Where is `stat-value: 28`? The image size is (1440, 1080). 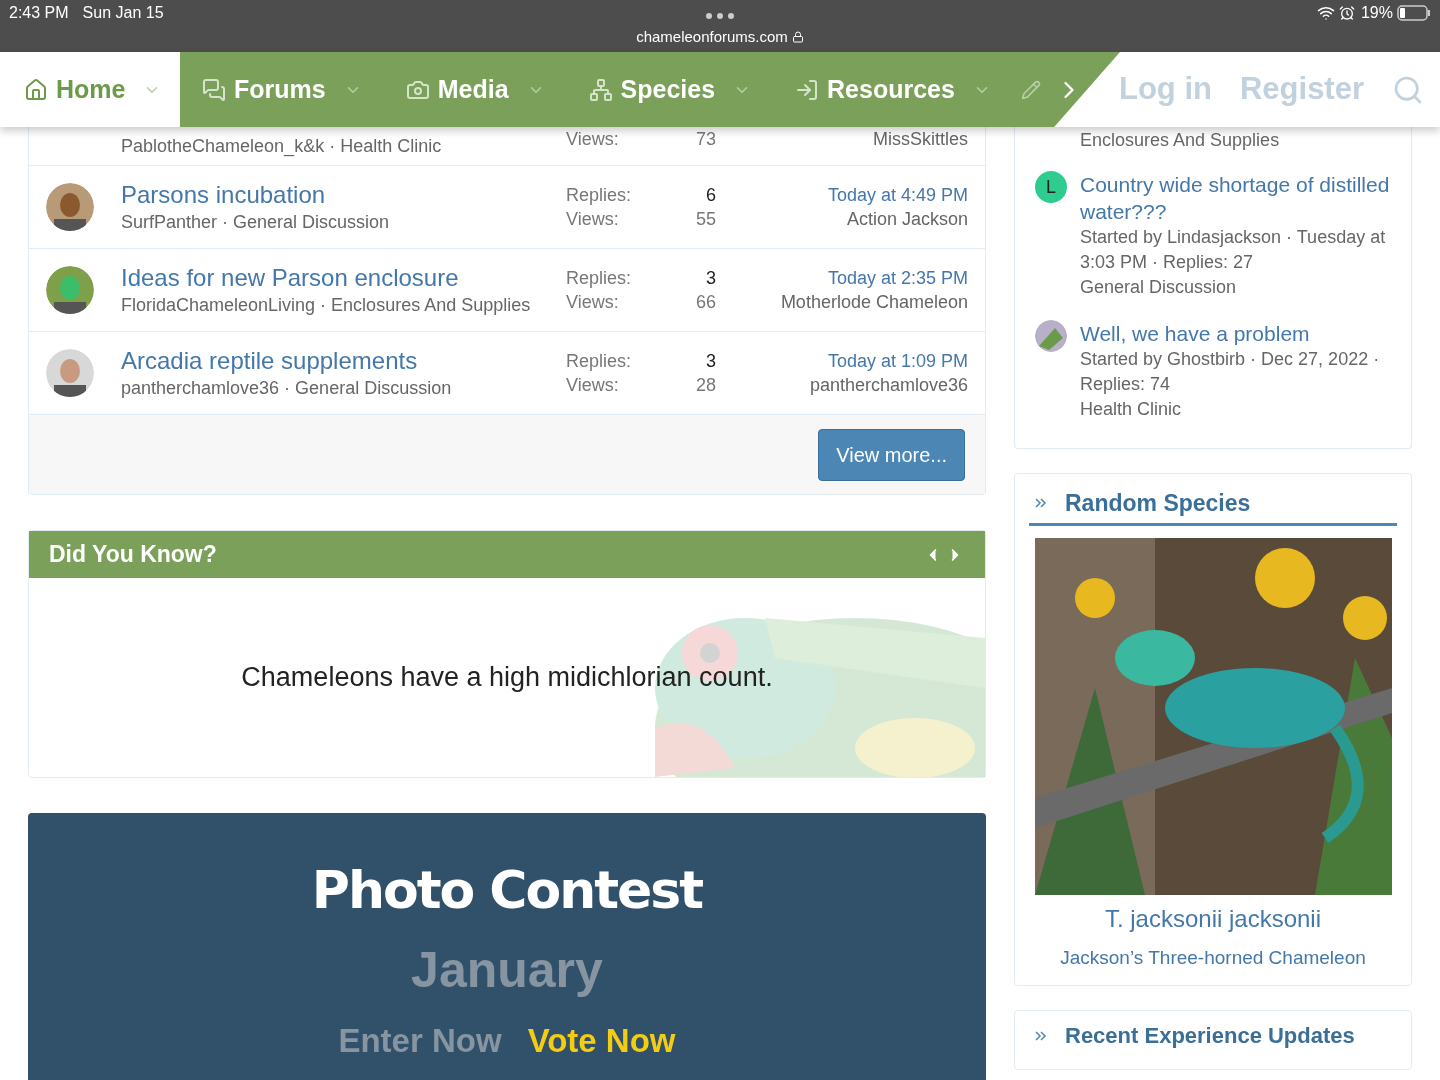 stat-value: 28 is located at coordinates (705, 385).